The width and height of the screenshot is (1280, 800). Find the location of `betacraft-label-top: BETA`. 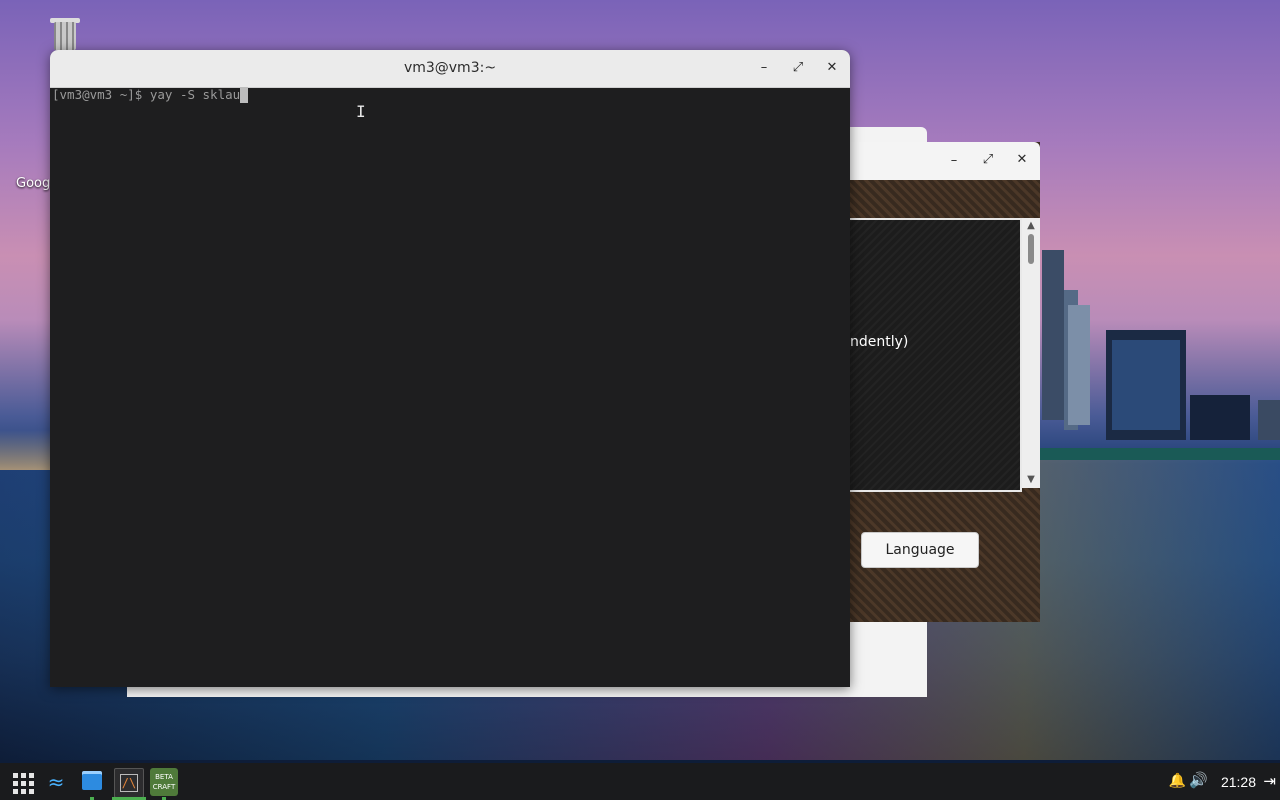

betacraft-label-top: BETA is located at coordinates (164, 777).